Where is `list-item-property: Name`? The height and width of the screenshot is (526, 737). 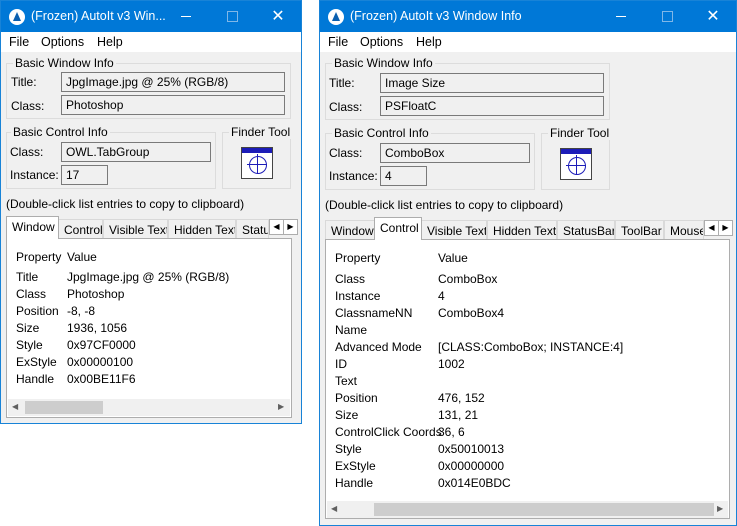
list-item-property: Name is located at coordinates (351, 330).